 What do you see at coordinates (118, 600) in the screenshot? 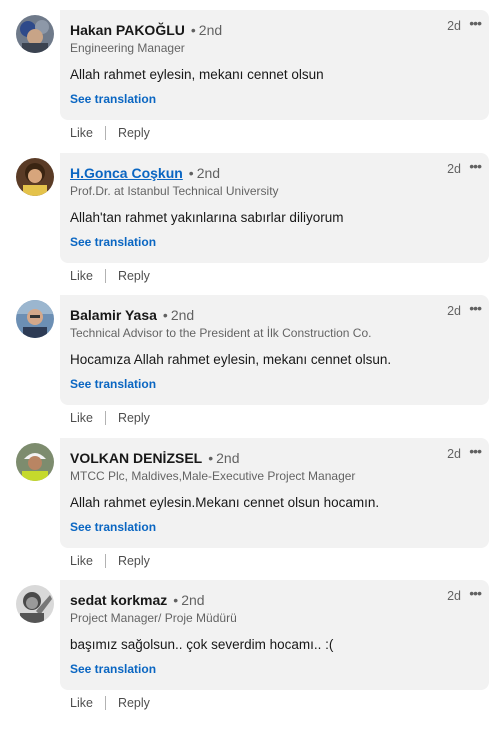
I see `author-name: sedat korkmaz` at bounding box center [118, 600].